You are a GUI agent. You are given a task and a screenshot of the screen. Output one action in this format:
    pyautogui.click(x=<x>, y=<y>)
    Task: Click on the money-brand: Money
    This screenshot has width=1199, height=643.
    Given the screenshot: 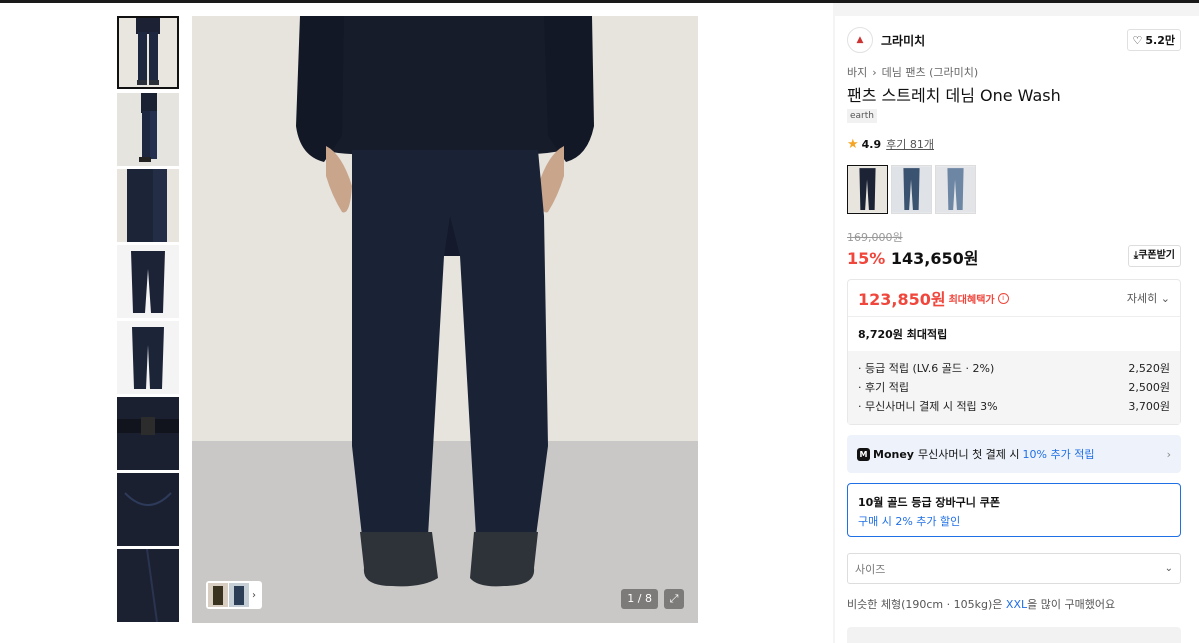 What is the action you would take?
    pyautogui.click(x=893, y=454)
    